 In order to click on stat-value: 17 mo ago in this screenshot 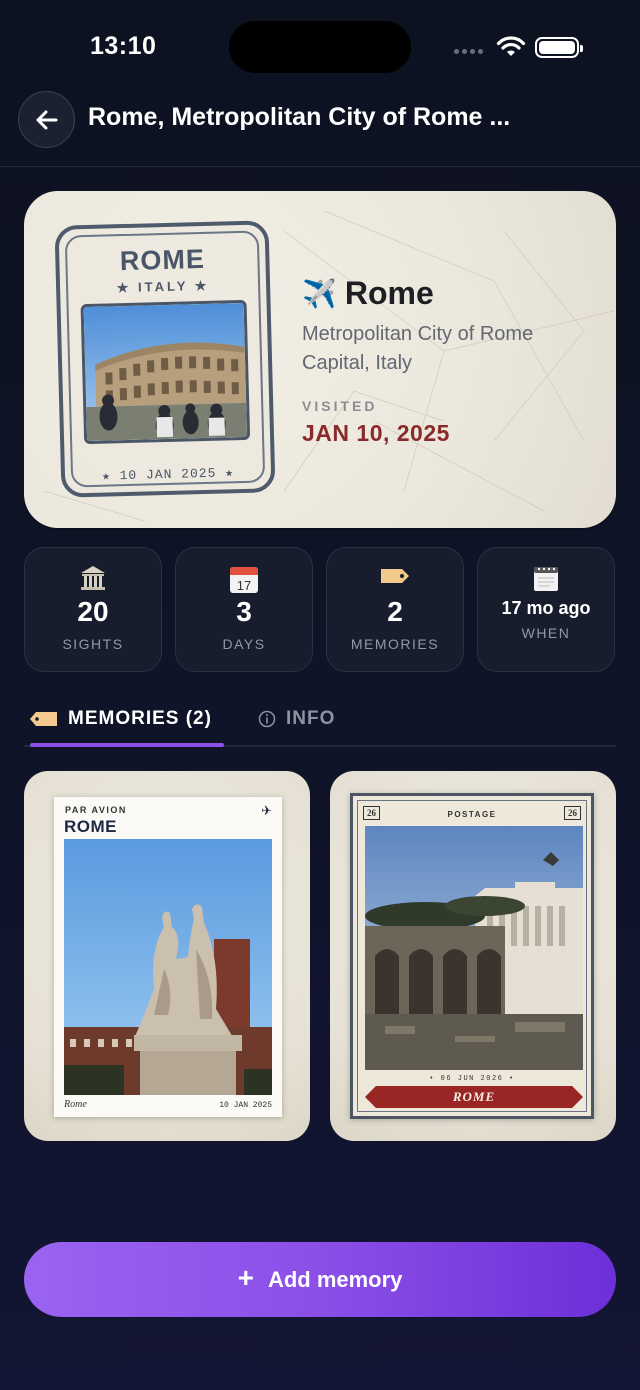, I will do `click(546, 608)`.